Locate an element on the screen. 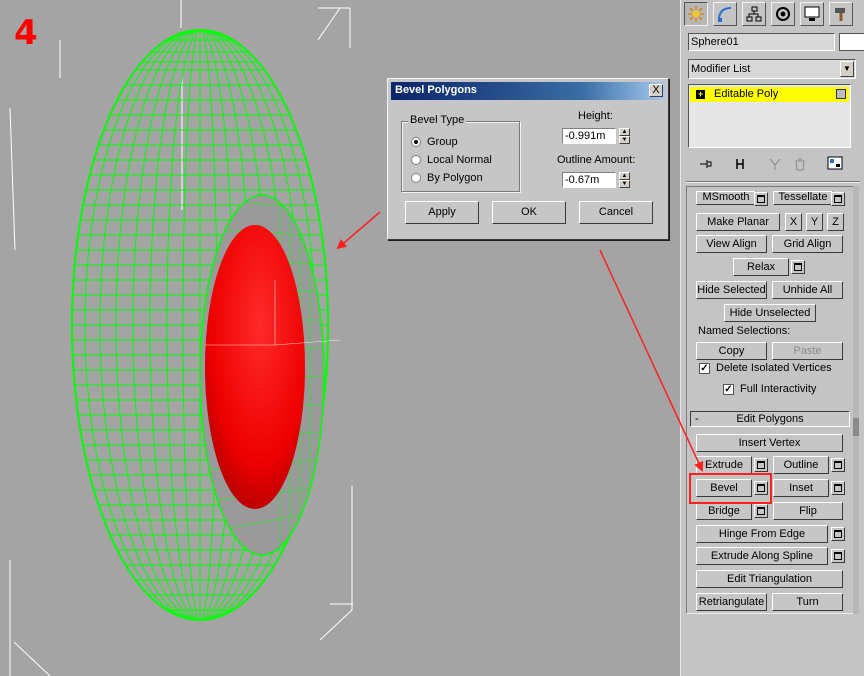 This screenshot has width=864, height=676. outline-settings-button is located at coordinates (838, 465).